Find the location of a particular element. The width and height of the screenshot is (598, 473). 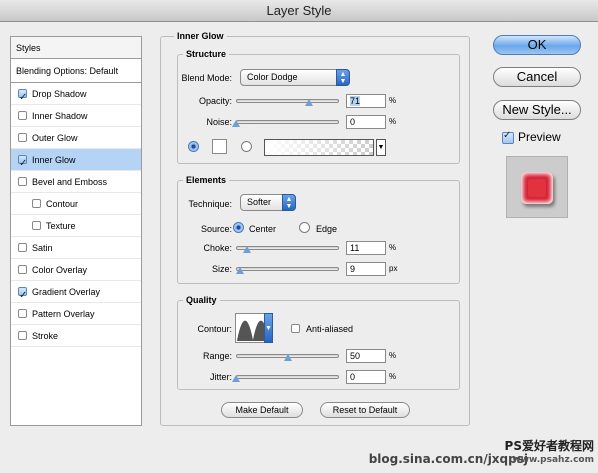

elements-title: Elements is located at coordinates (206, 180).